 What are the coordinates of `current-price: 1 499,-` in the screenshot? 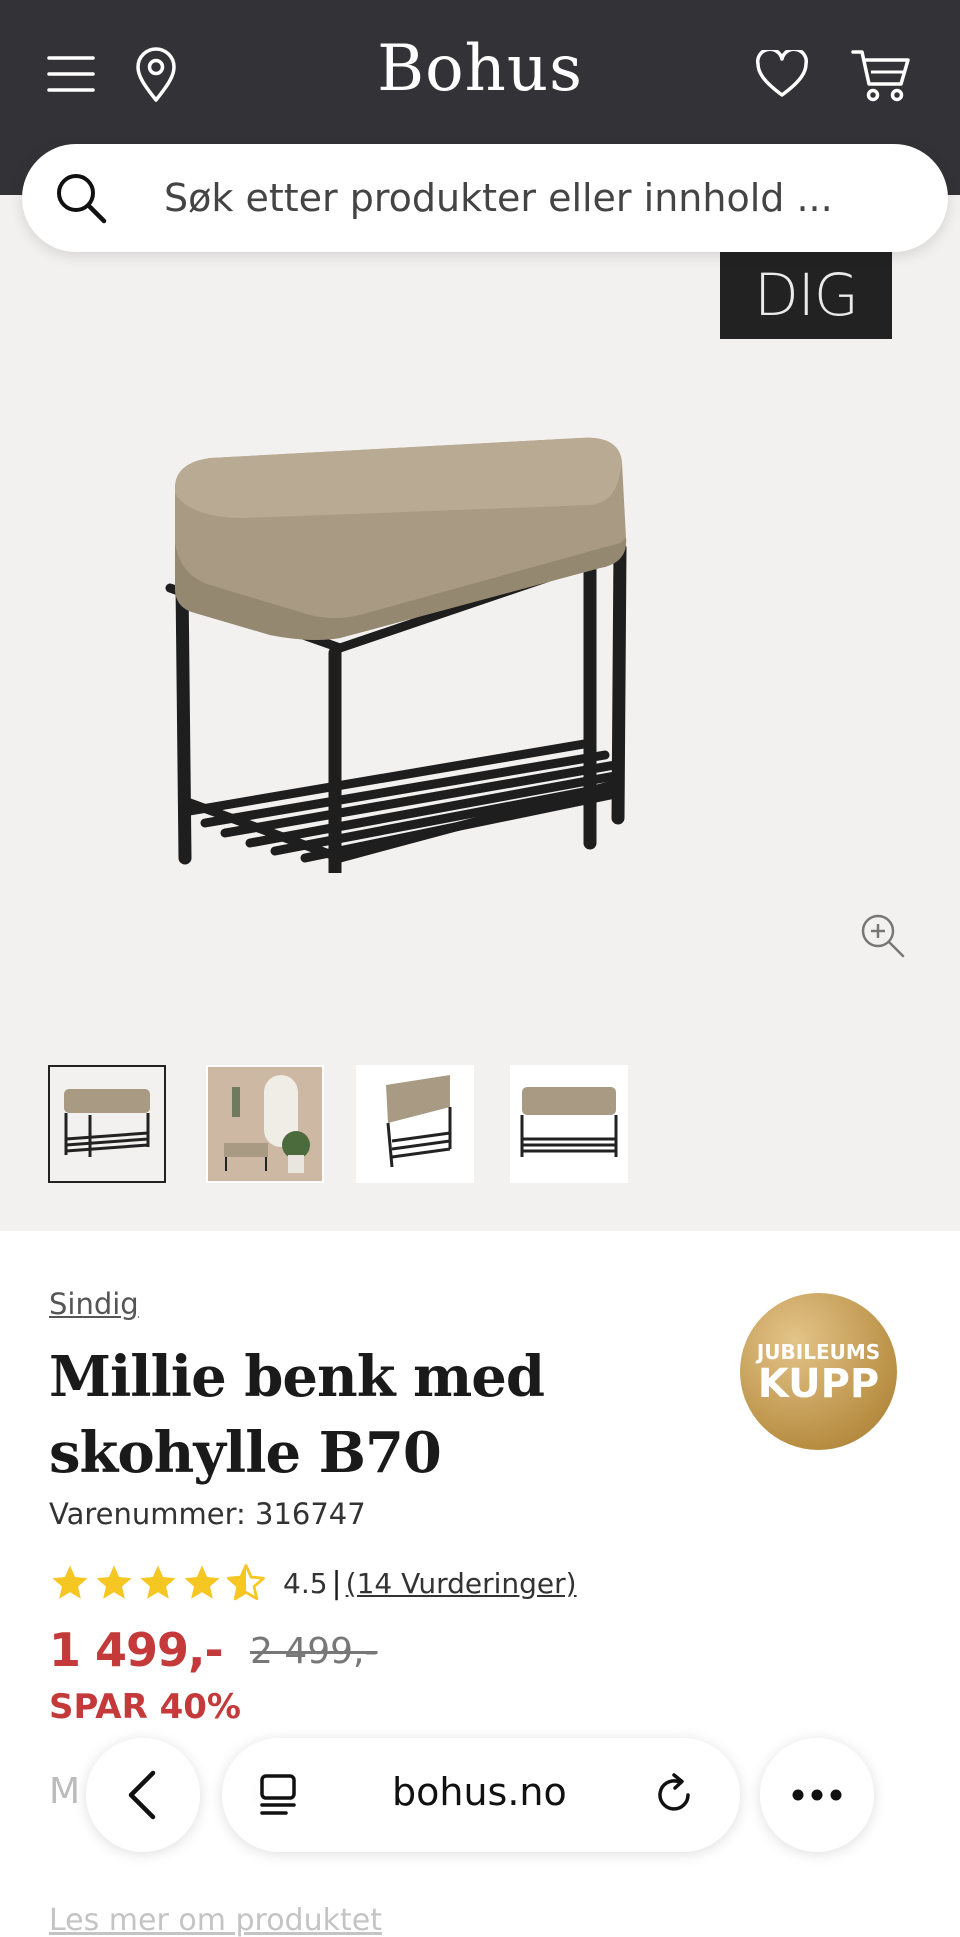 It's located at (136, 1650).